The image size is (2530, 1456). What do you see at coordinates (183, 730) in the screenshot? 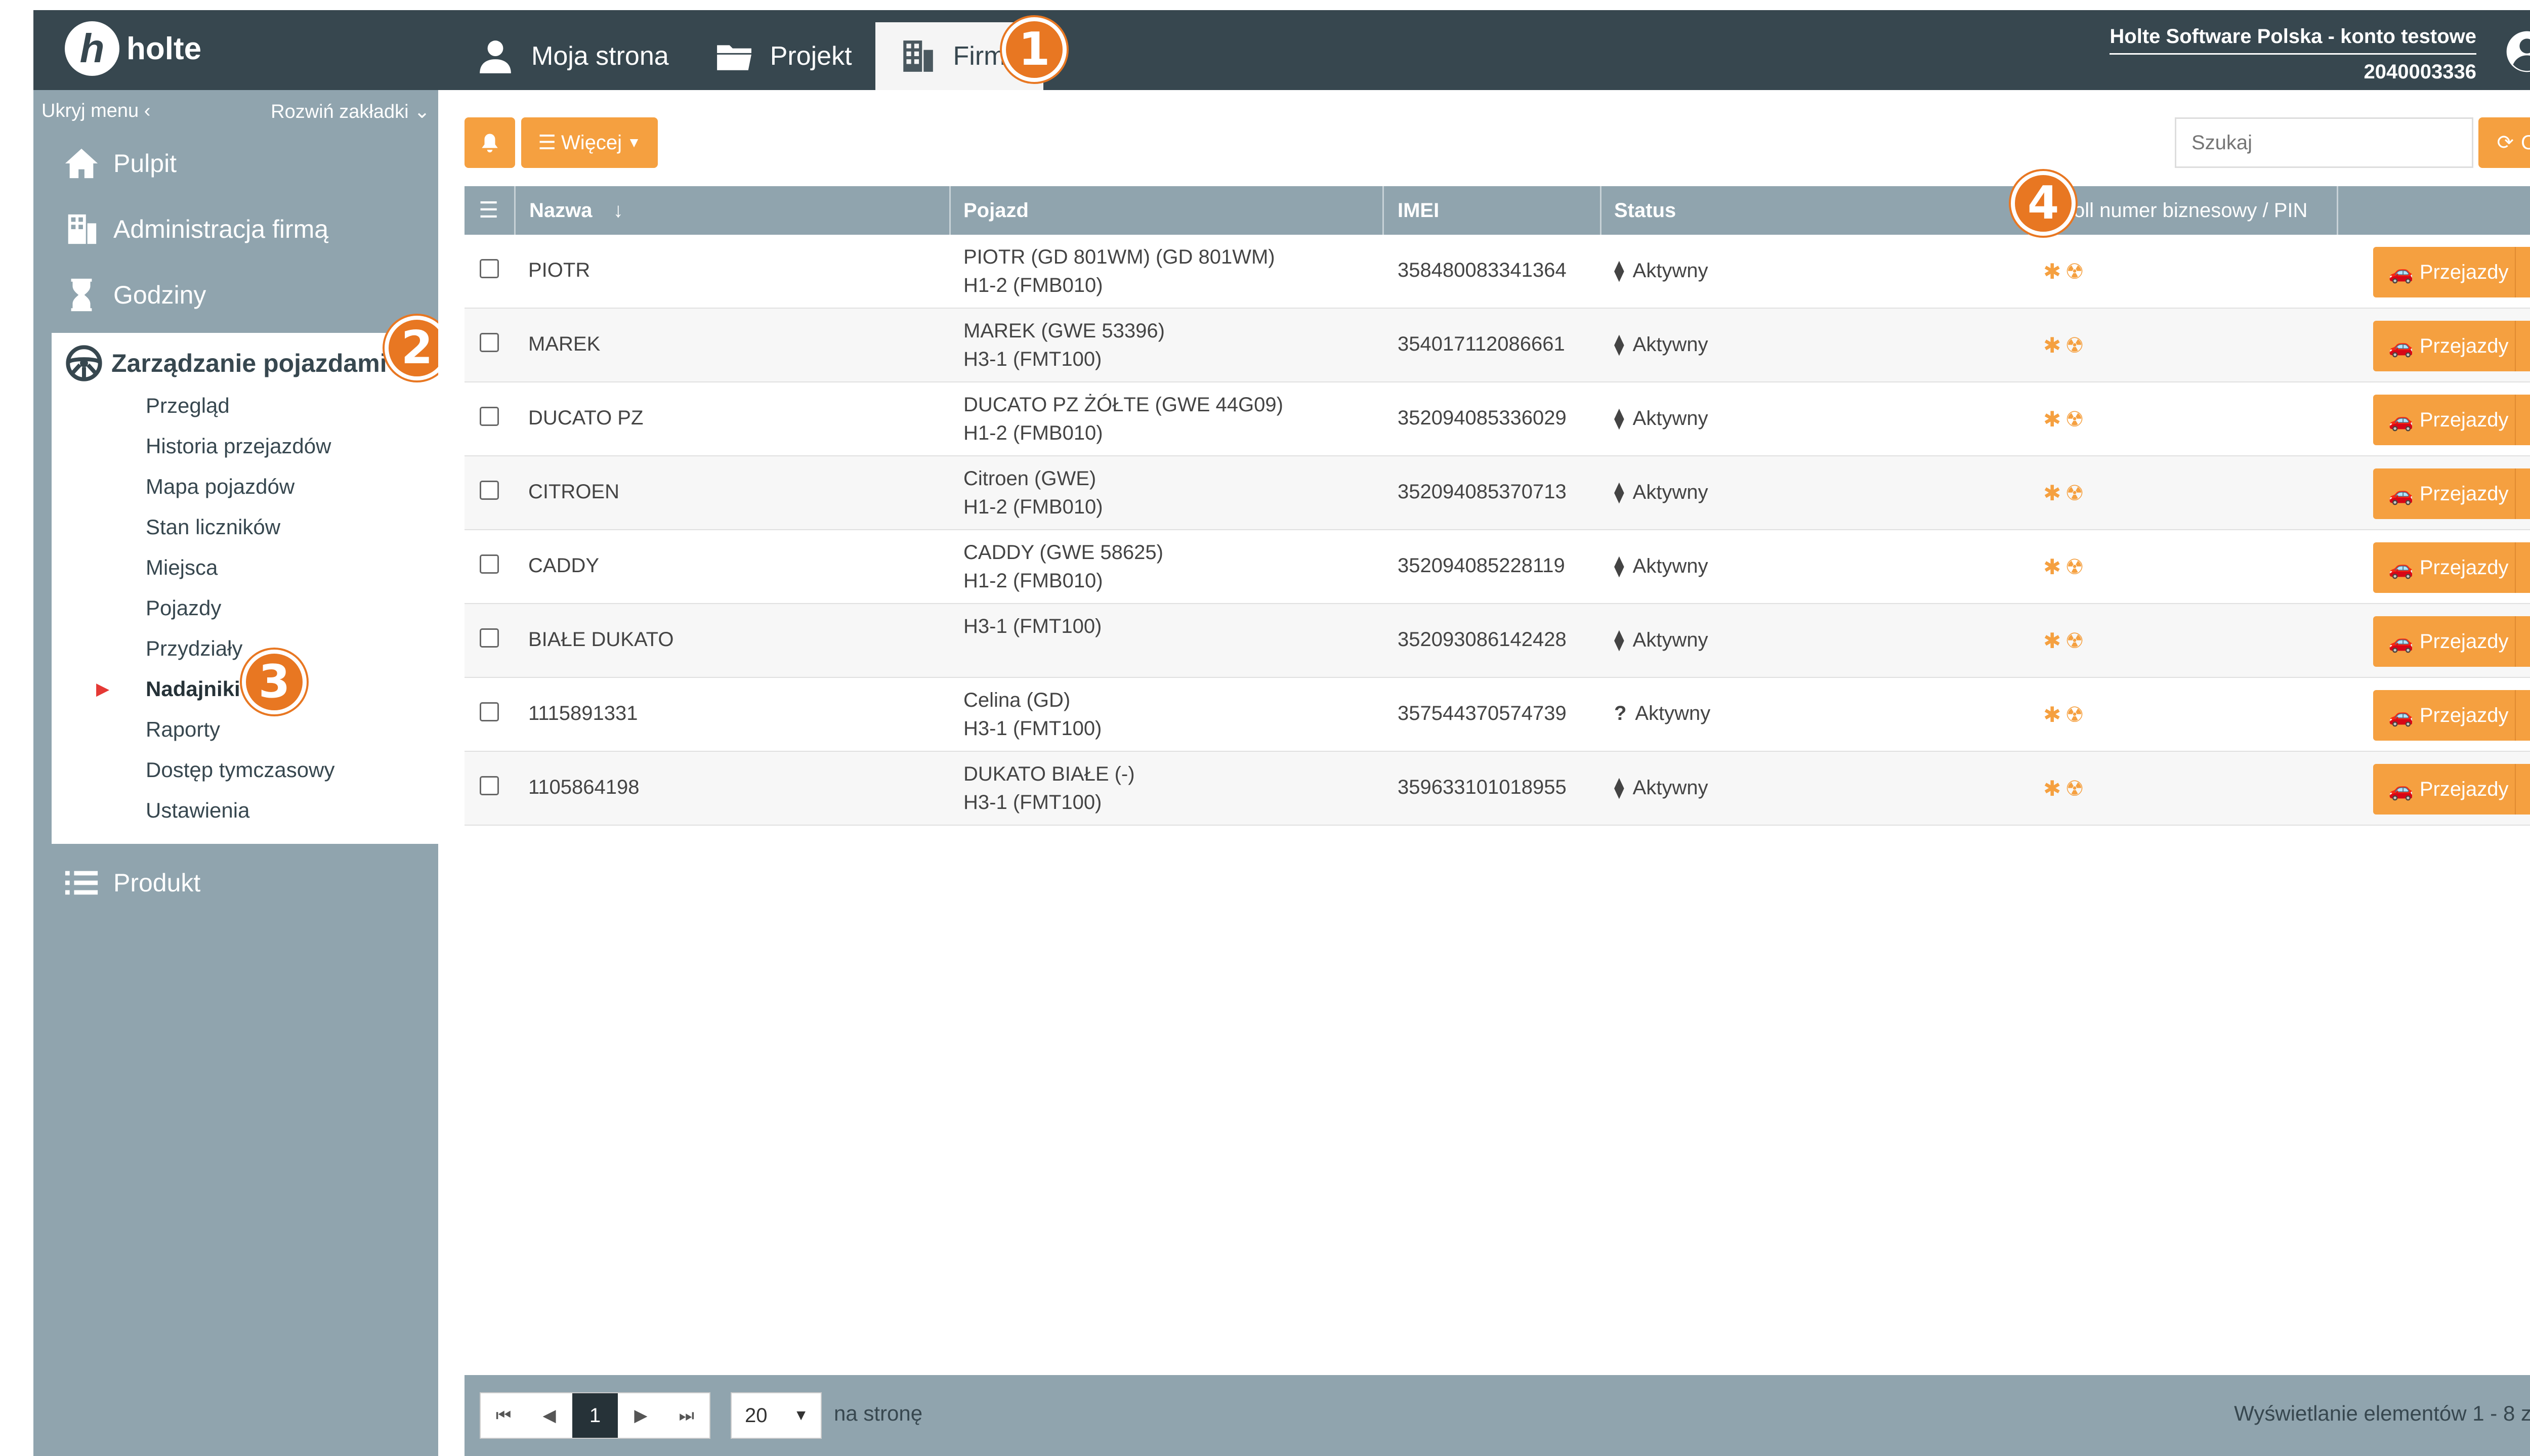
I see `sidebar-subitem-raporty: Raporty` at bounding box center [183, 730].